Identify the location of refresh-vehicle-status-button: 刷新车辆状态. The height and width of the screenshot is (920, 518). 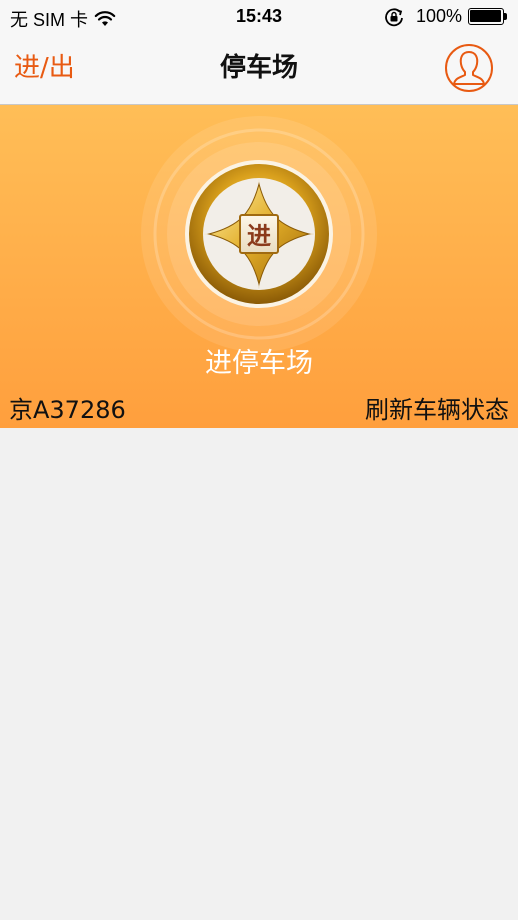
(437, 410).